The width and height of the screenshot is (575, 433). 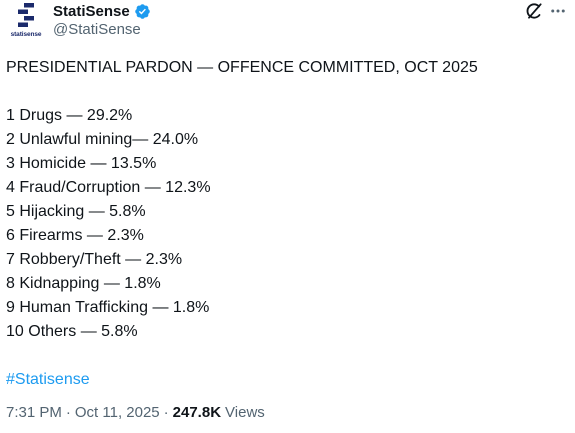 I want to click on post-meta: 7:31 PM · Oct 11, 2025 · 247.8K Views, so click(x=135, y=412).